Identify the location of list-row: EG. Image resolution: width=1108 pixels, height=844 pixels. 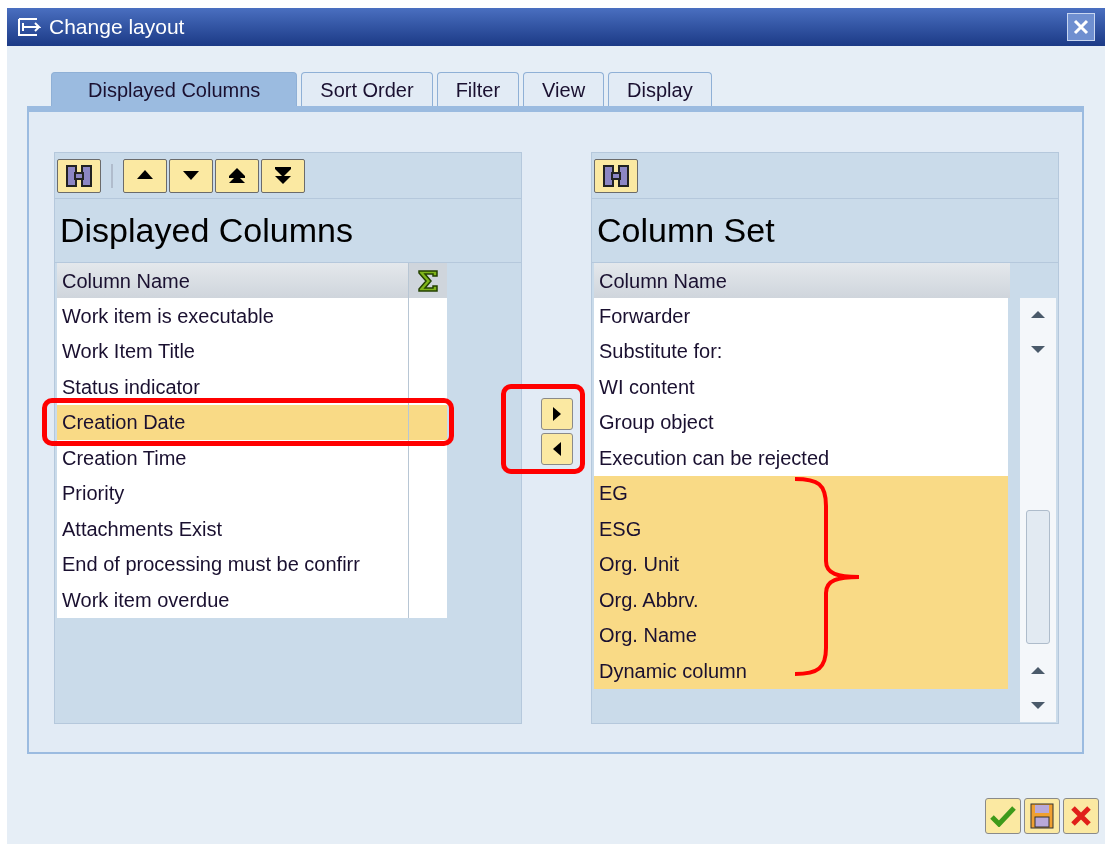
(801, 493).